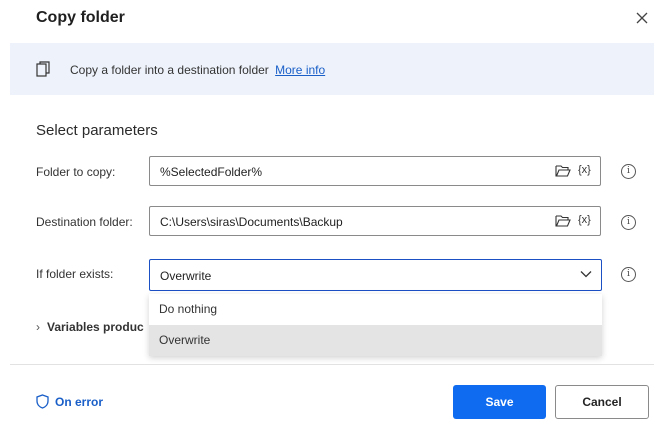  Describe the element at coordinates (375, 221) in the screenshot. I see `destination-folder-input: C:\Users\siras\Documents\Backup {x}` at that location.